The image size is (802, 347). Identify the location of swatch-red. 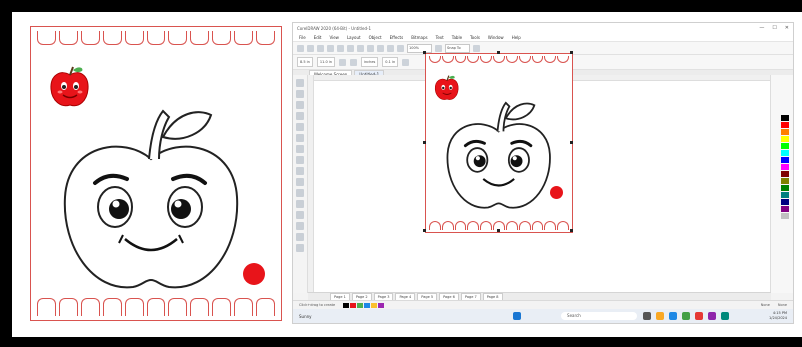
(785, 125).